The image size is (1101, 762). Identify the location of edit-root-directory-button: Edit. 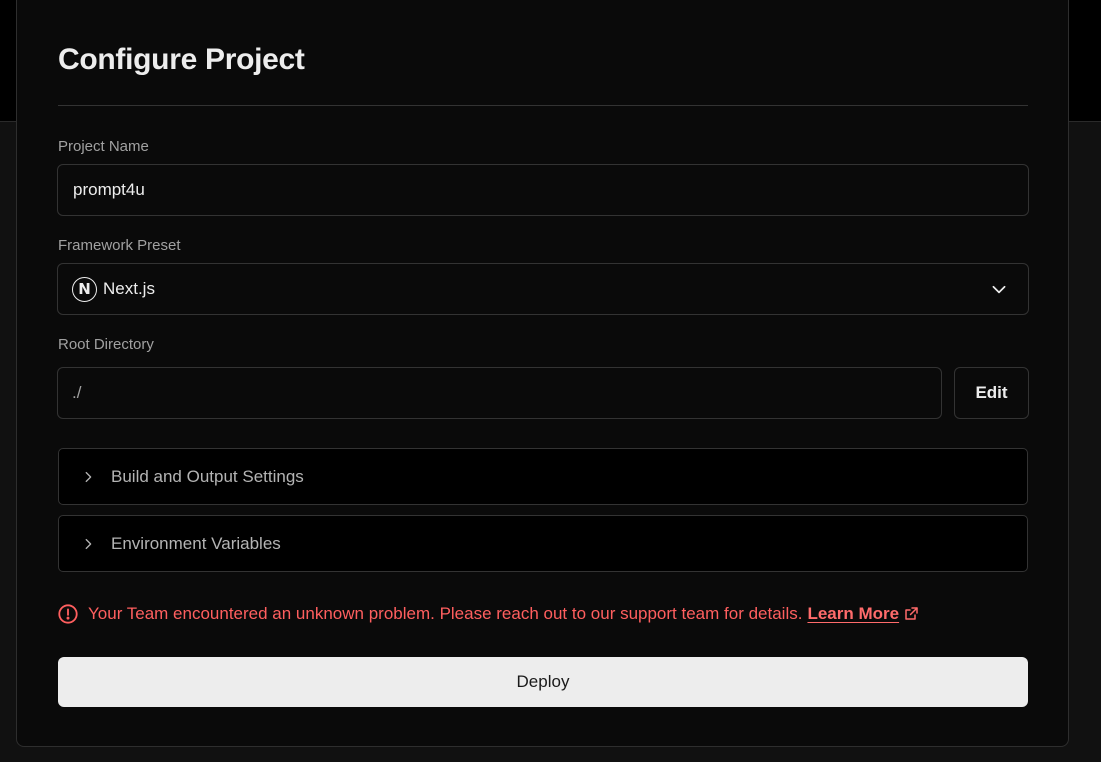
(991, 393).